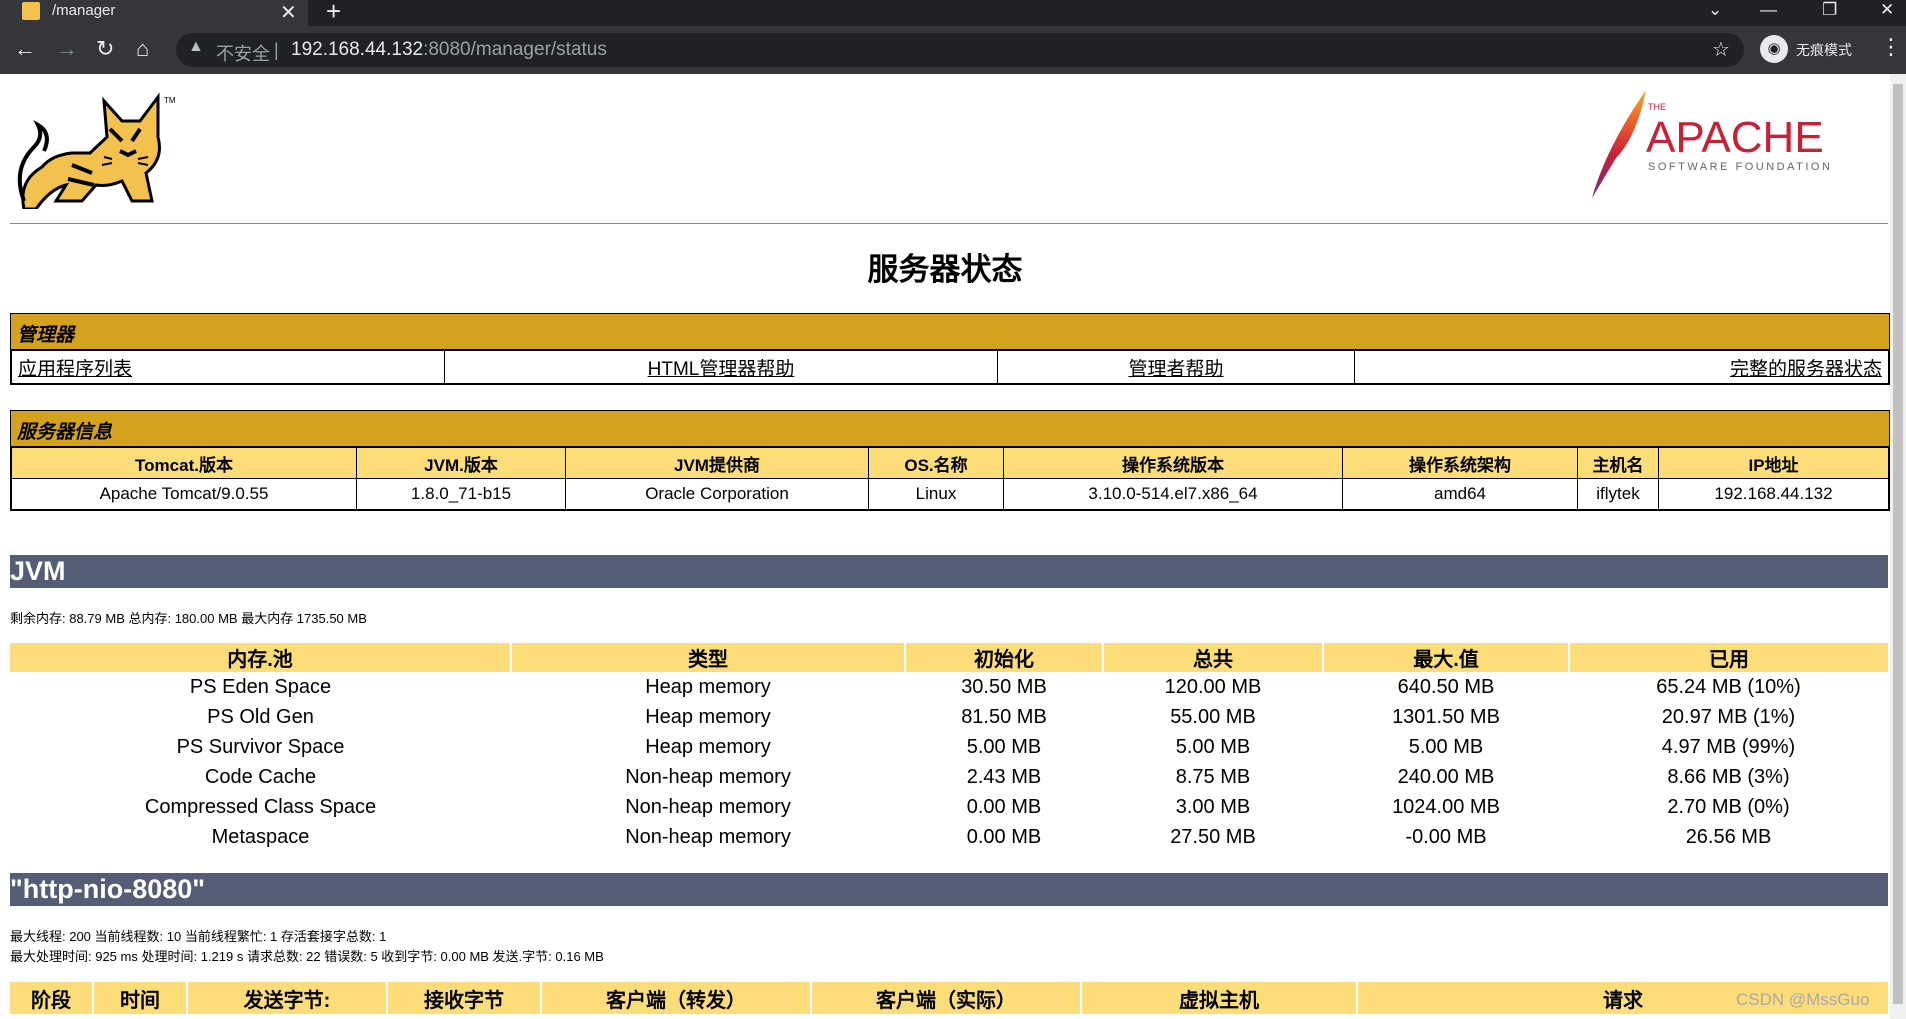 The image size is (1906, 1019). I want to click on table-cell: 640.50 MB, so click(1446, 686).